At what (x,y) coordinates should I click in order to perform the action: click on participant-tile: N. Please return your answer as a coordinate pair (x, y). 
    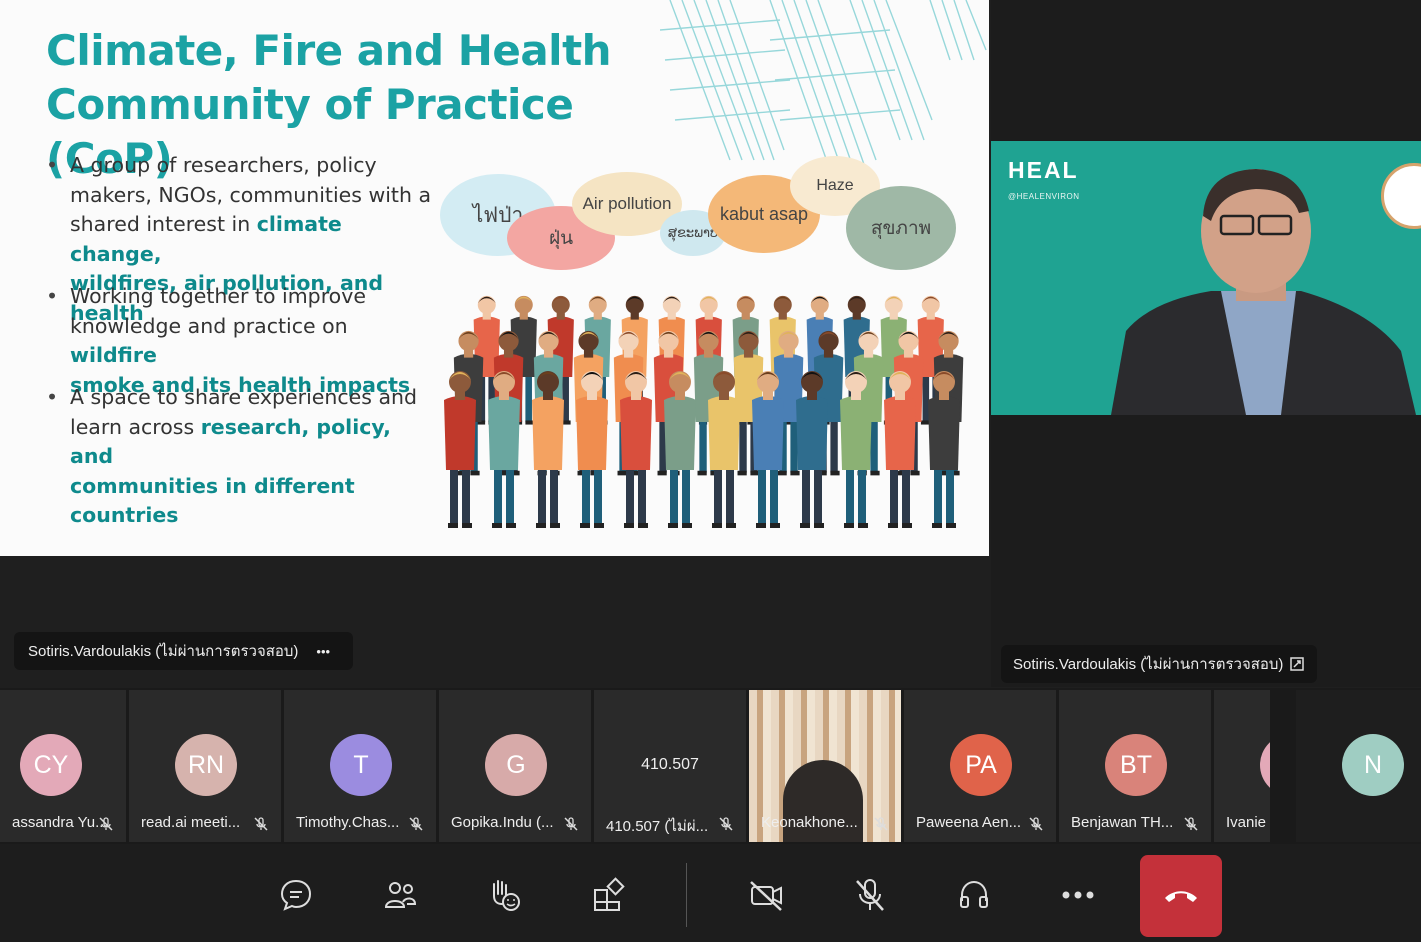
    Looking at the image, I should click on (1358, 766).